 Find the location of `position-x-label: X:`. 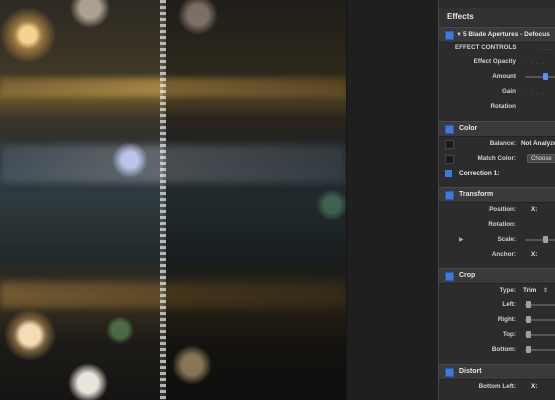

position-x-label: X: is located at coordinates (534, 209).